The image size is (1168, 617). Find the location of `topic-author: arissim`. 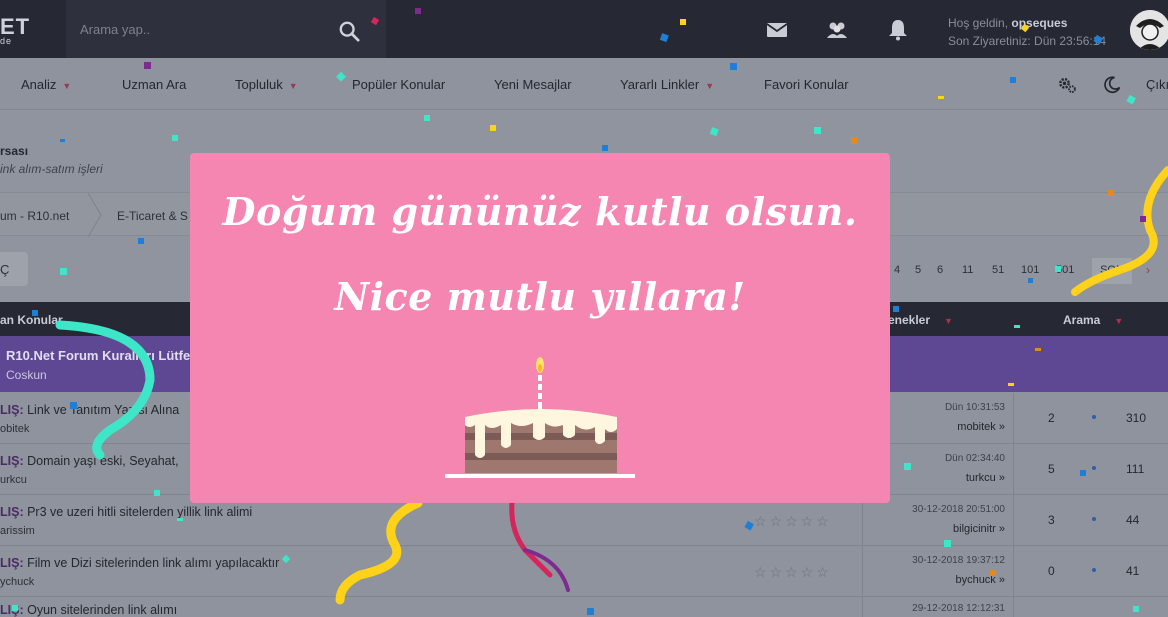

topic-author: arissim is located at coordinates (17, 531).